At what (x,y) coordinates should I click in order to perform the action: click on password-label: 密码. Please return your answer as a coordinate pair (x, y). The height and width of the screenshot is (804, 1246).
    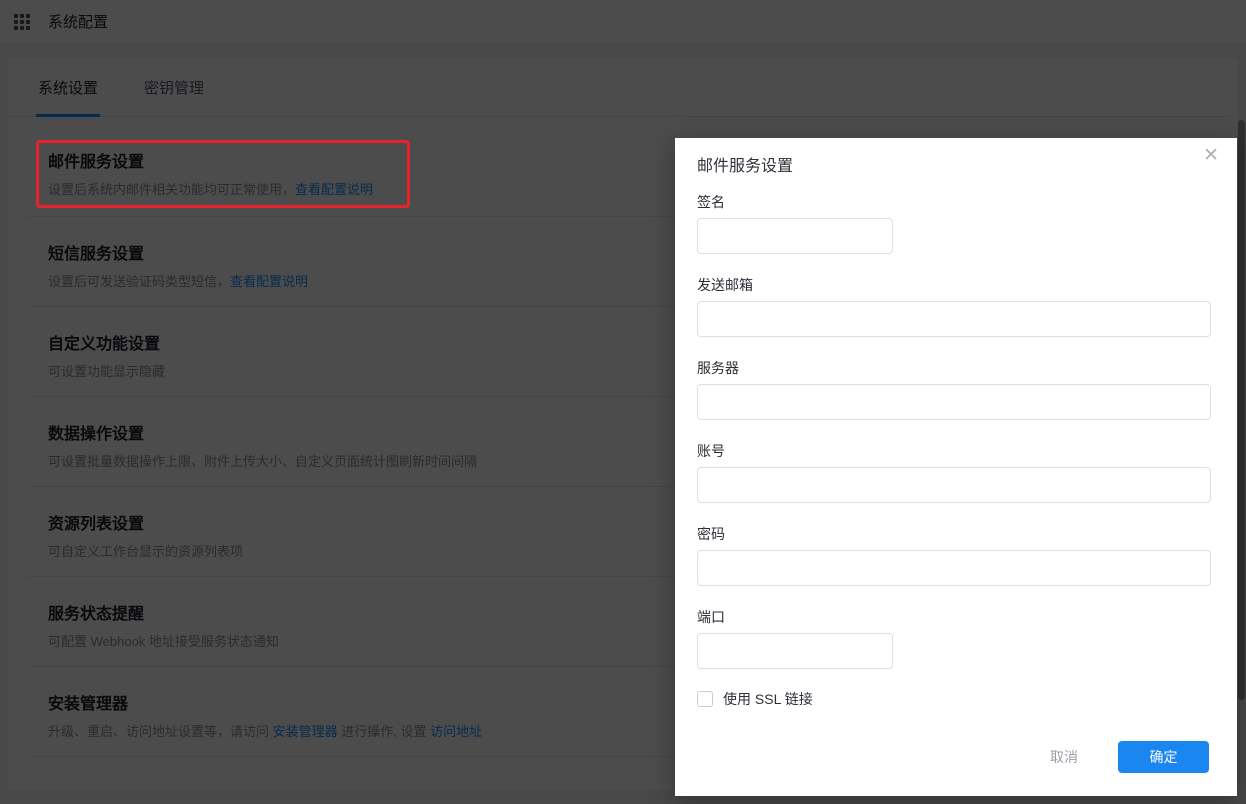
    Looking at the image, I should click on (711, 534).